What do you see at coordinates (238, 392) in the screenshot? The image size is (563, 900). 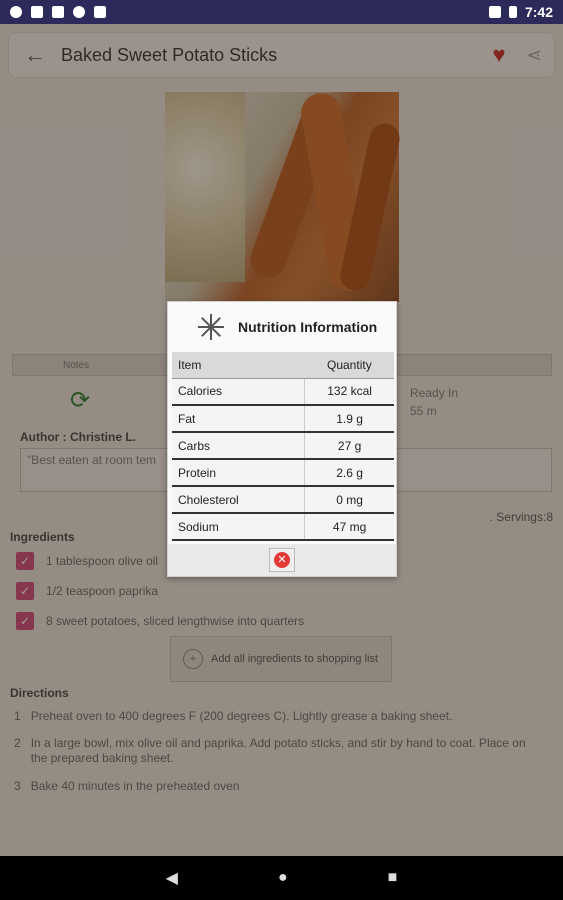 I see `nutrient-name: Calories` at bounding box center [238, 392].